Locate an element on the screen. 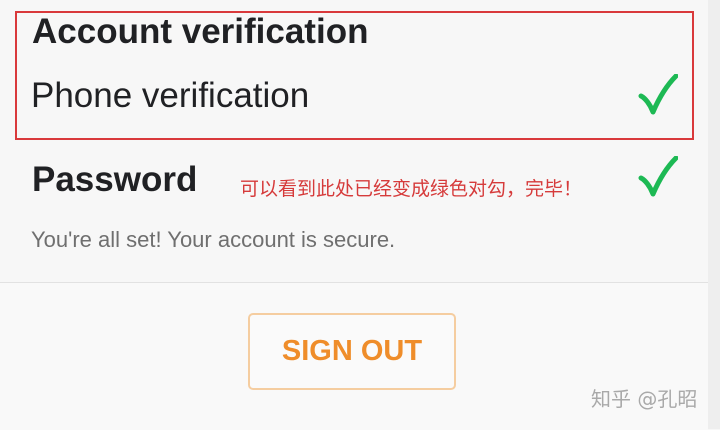 The height and width of the screenshot is (430, 720). phone-verification-item: Phone verification is located at coordinates (170, 96).